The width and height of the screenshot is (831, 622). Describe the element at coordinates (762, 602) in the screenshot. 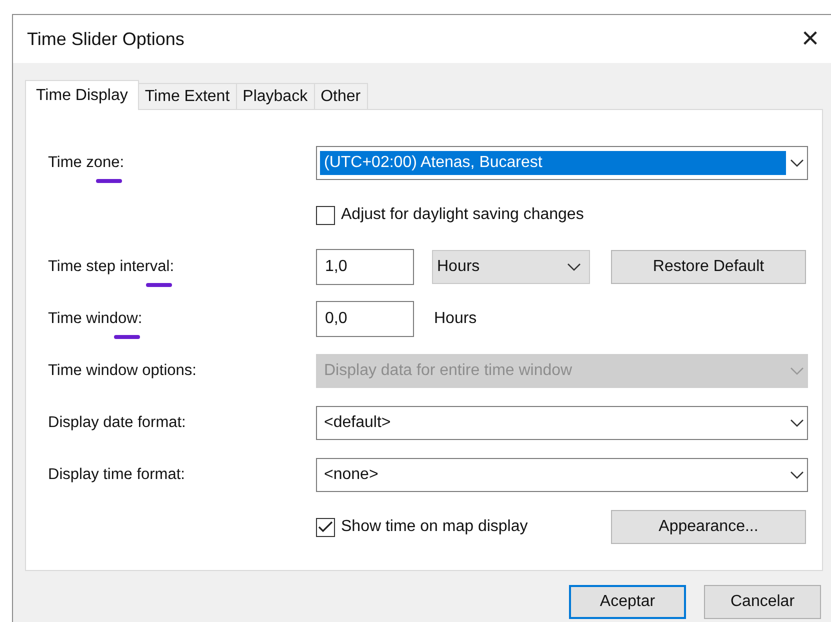

I see `dialog-button: Cancelar` at that location.